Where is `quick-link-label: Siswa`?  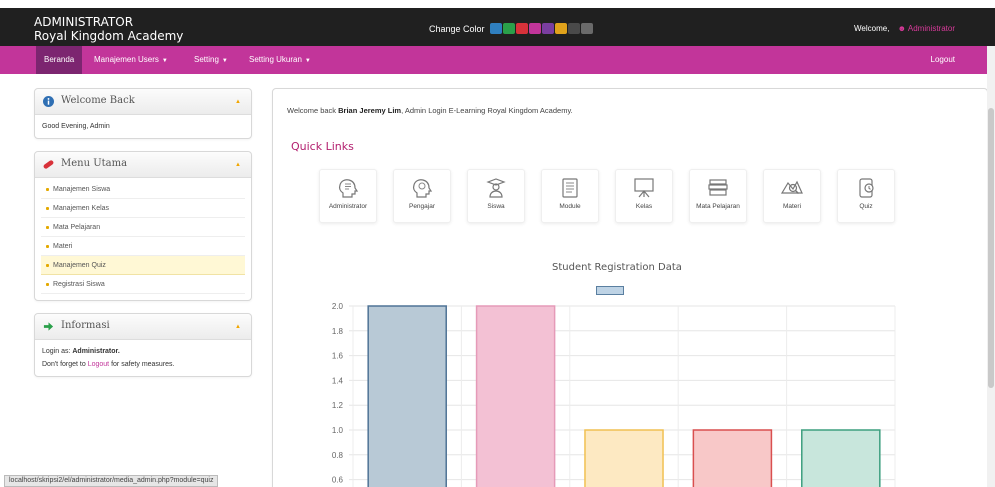
quick-link-label: Siswa is located at coordinates (496, 206).